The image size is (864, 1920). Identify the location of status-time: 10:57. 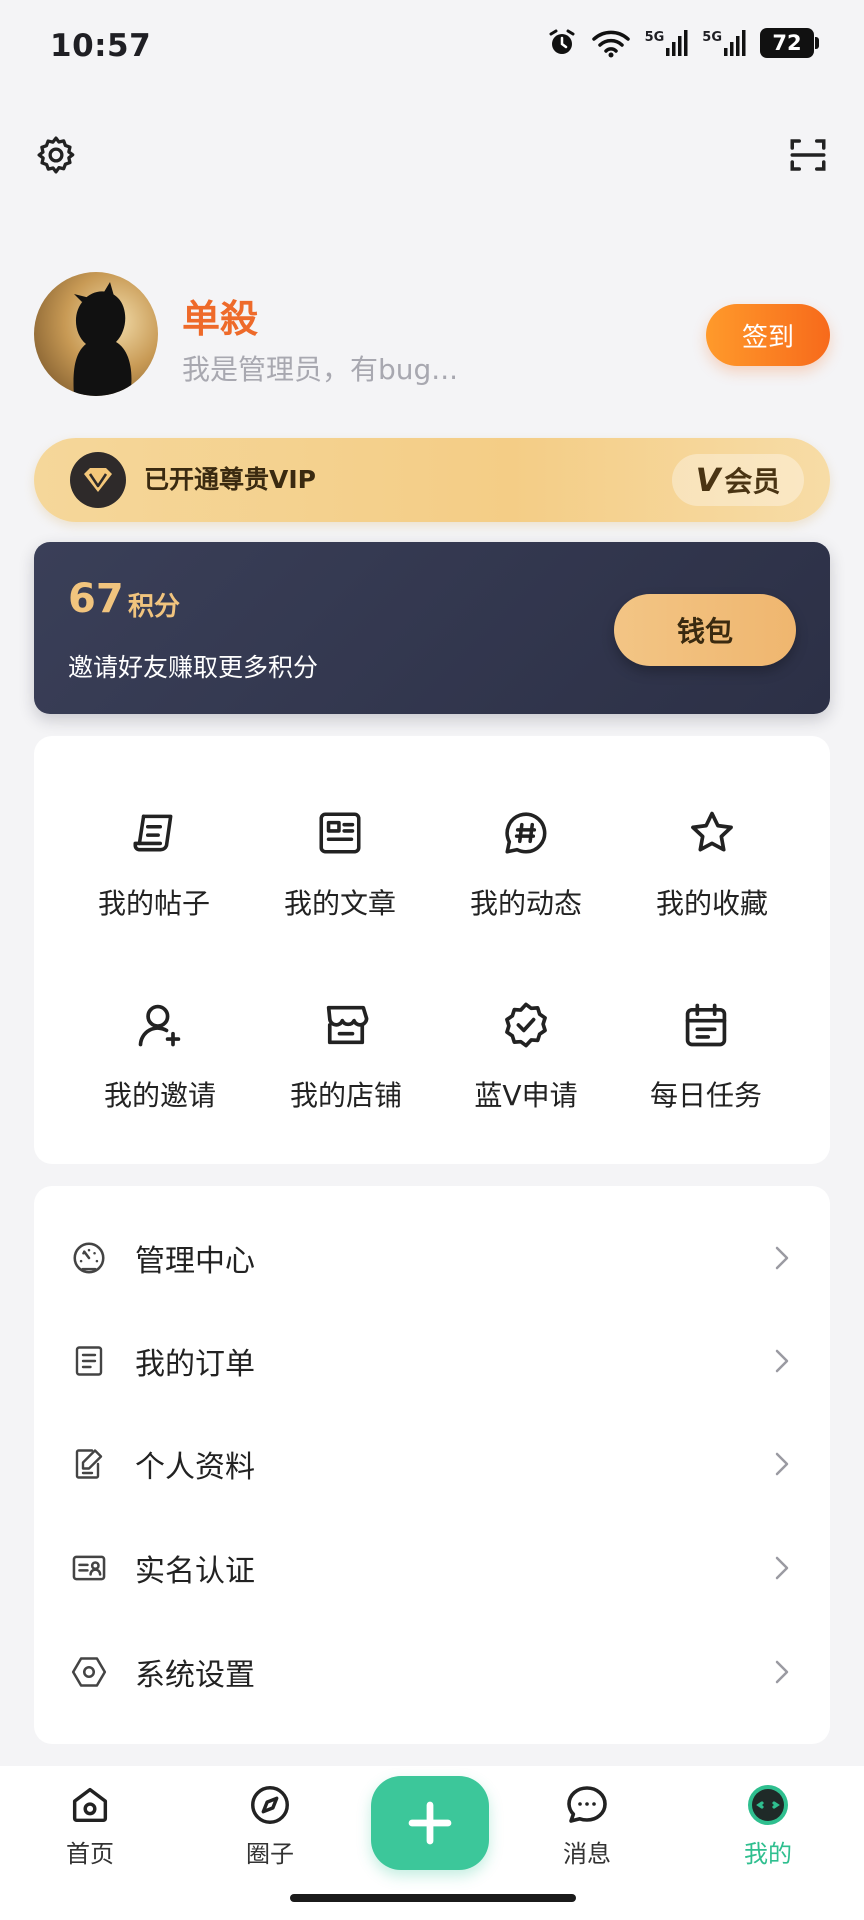
(101, 46).